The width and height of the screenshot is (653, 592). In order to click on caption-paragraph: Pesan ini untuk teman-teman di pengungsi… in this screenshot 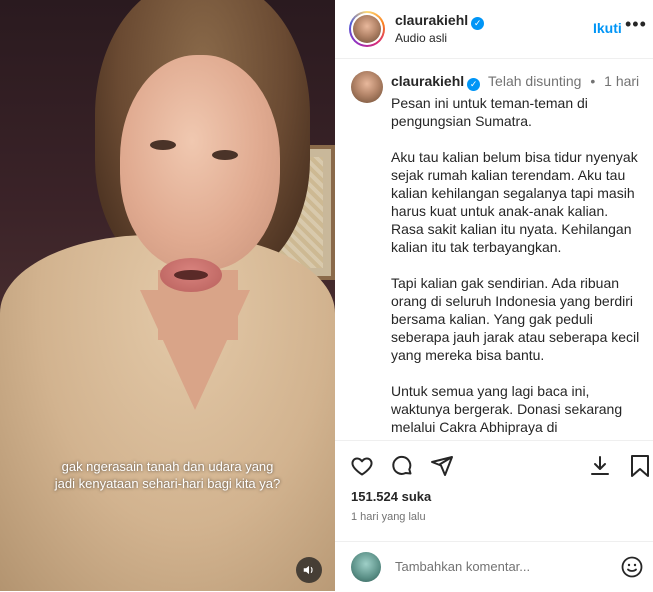, I will do `click(489, 112)`.